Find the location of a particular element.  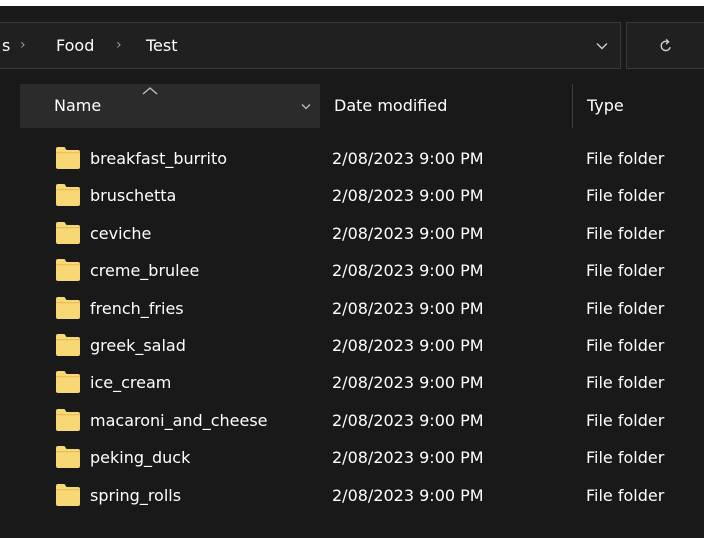

breadcrumb-previous-segment: s is located at coordinates (6, 45).